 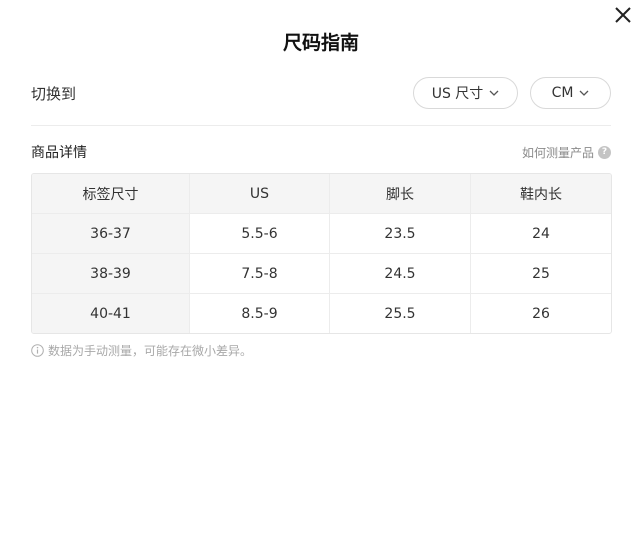 I want to click on details-header: 商品详情 如何测量产品 ?, so click(x=321, y=152).